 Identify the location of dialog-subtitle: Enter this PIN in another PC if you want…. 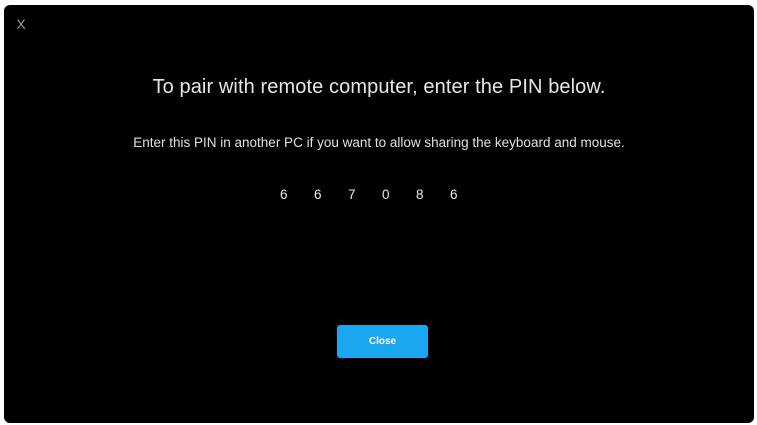
(379, 142).